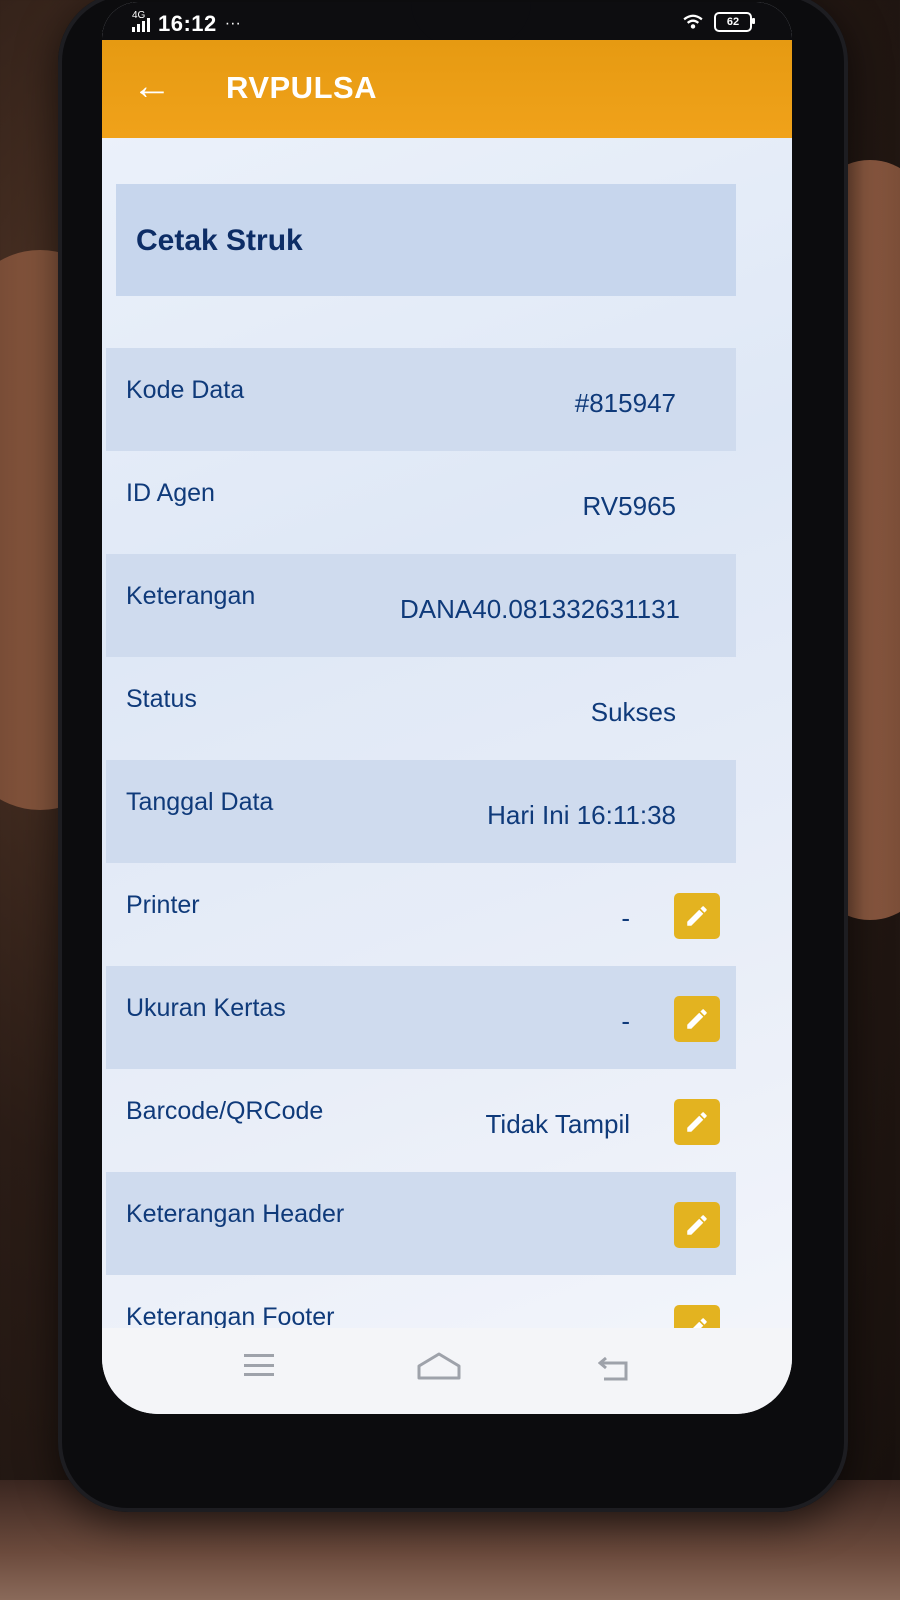 This screenshot has width=900, height=1600. Describe the element at coordinates (540, 609) in the screenshot. I see `row-value: DANA40.081332631131` at that location.